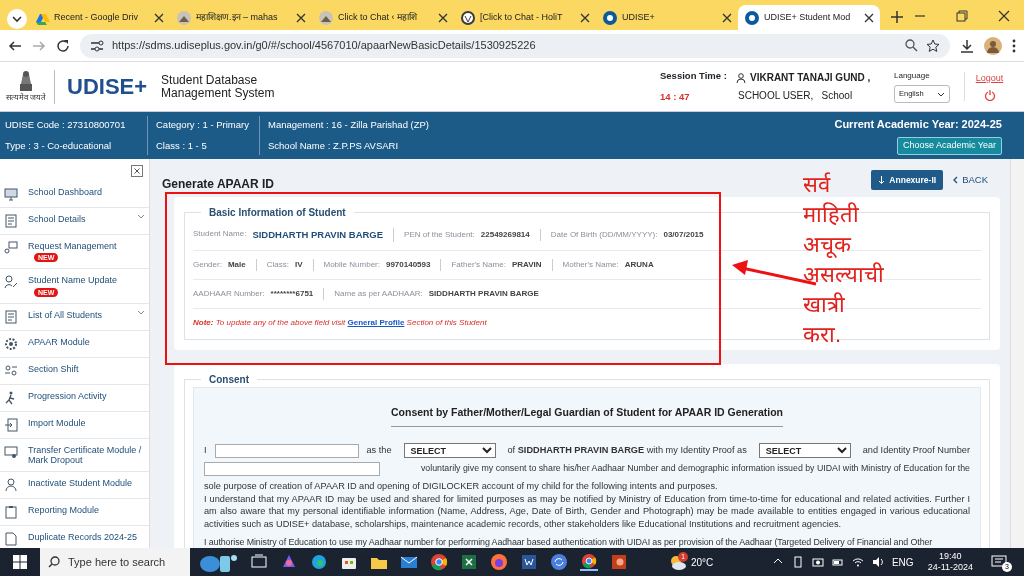 The image size is (1024, 576). I want to click on tab-list-icon, so click(17, 19).